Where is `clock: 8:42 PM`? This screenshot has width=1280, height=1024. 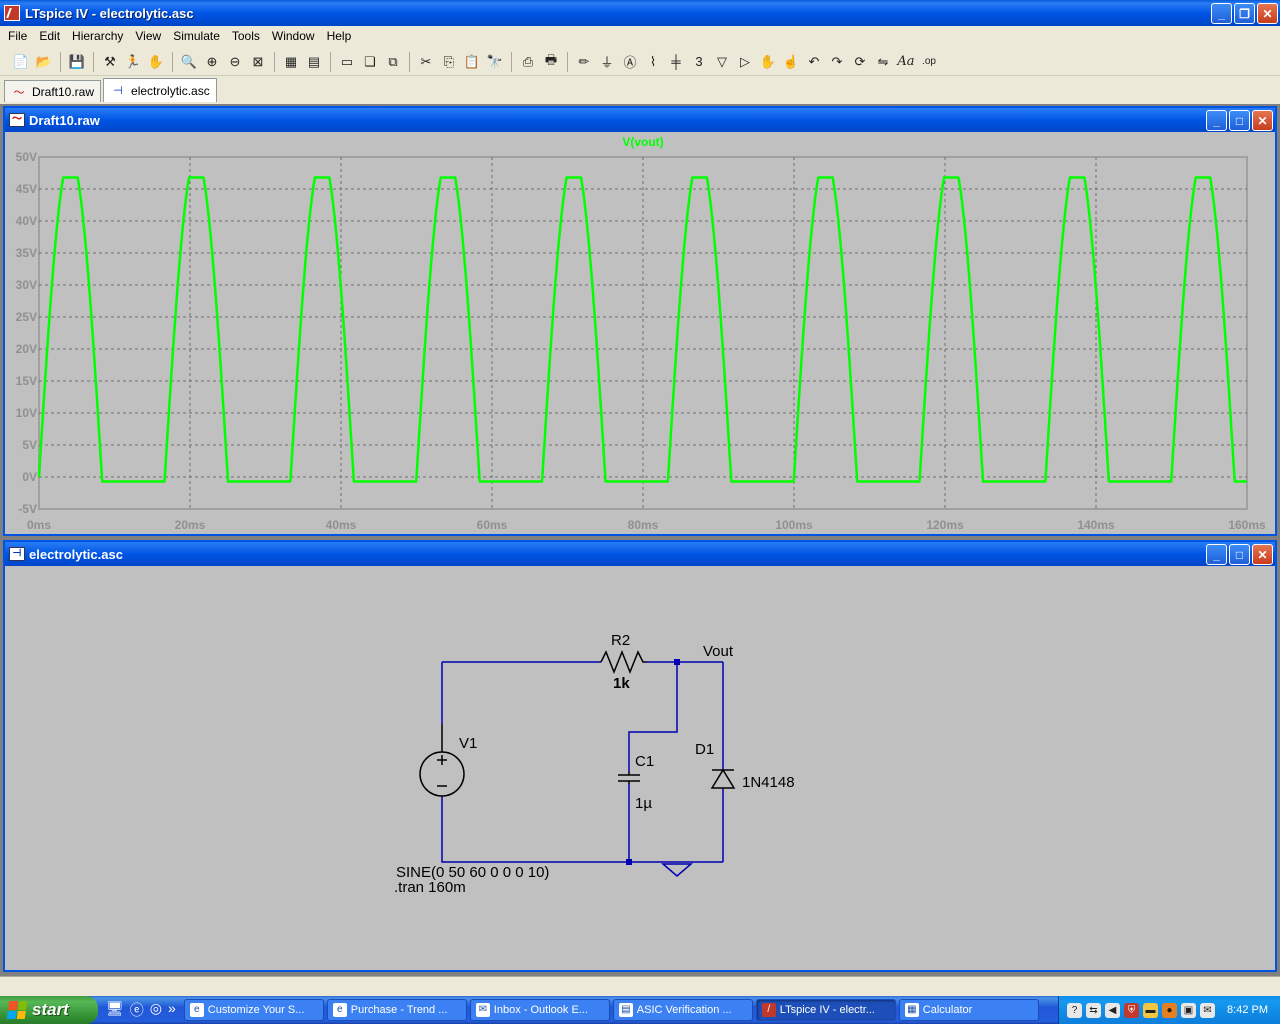
clock: 8:42 PM is located at coordinates (1247, 1010).